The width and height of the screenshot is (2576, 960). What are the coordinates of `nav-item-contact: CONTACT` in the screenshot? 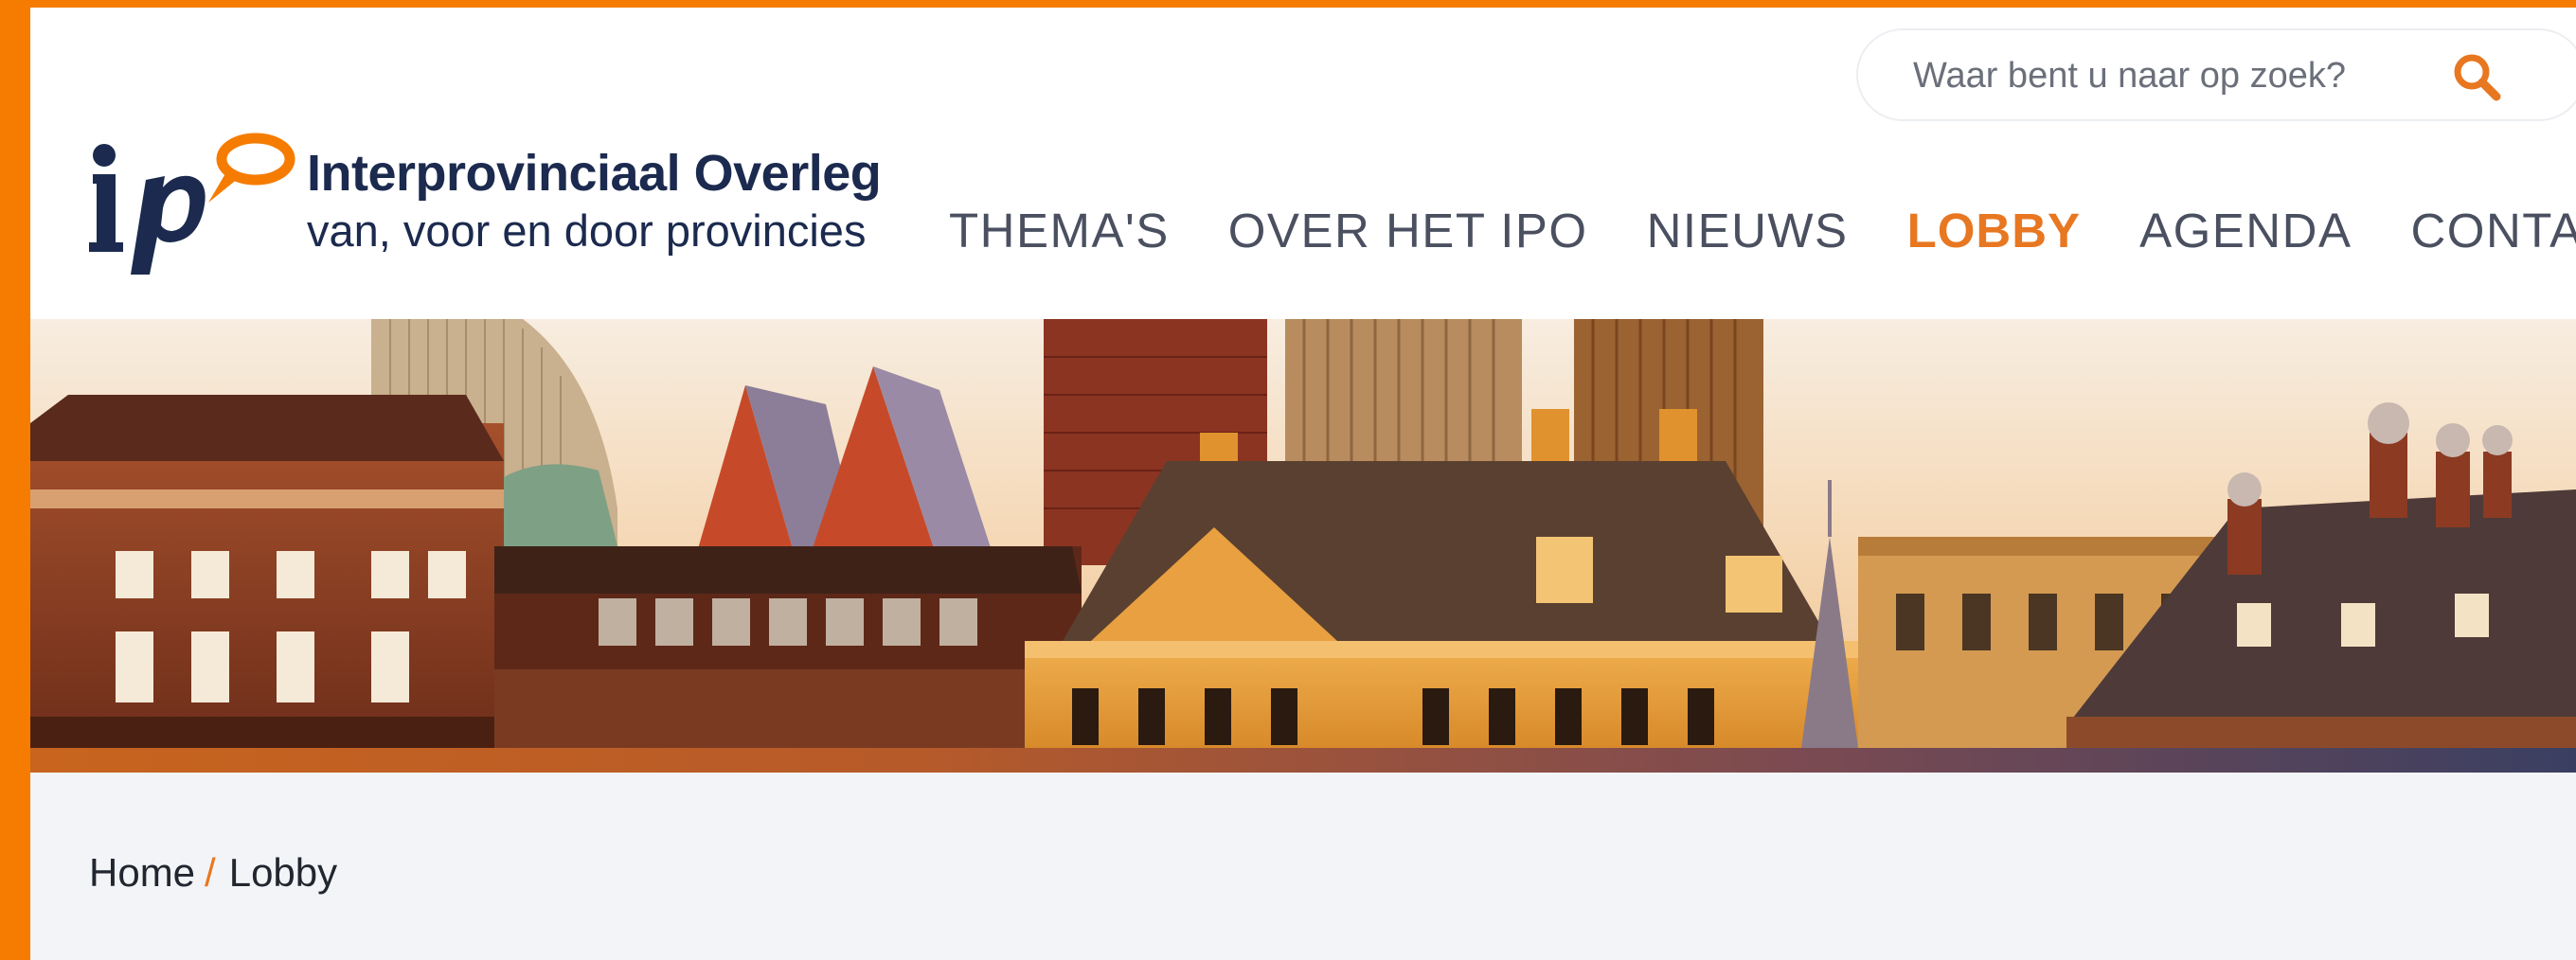 It's located at (2493, 230).